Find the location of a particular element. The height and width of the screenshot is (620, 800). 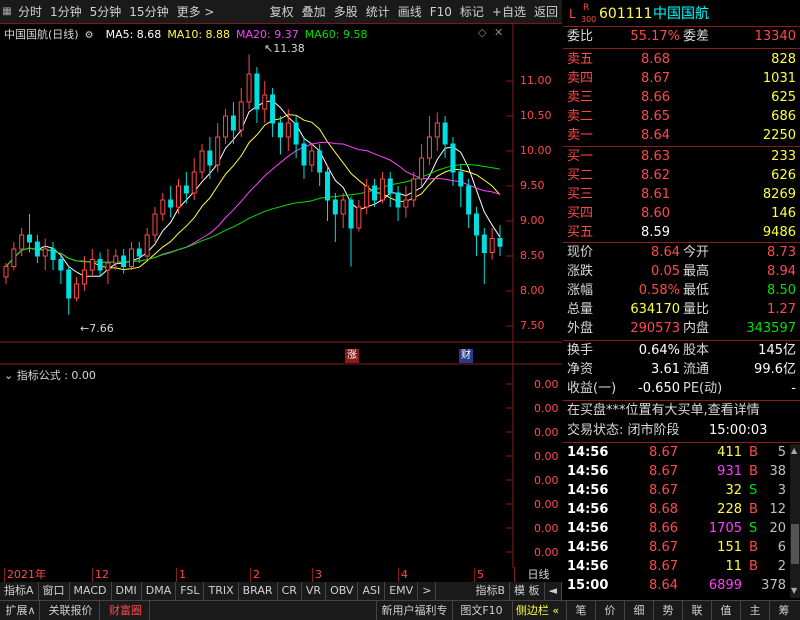

status-right-tab: 势 is located at coordinates (667, 610).